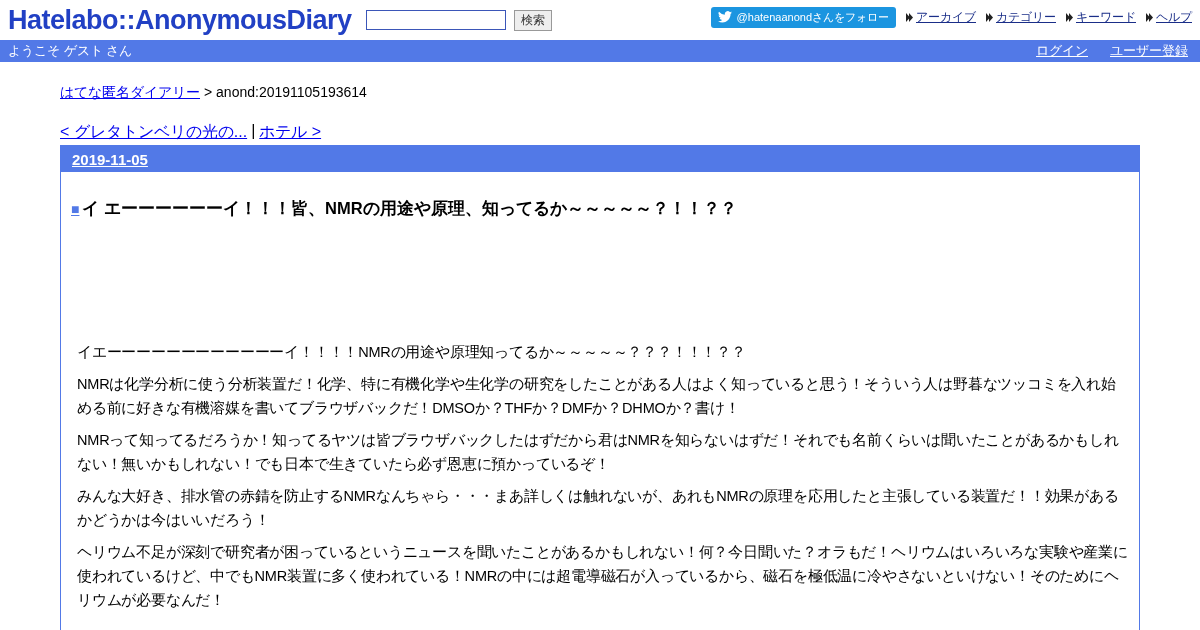 The height and width of the screenshot is (630, 1200). Describe the element at coordinates (1149, 51) in the screenshot. I see `user-link: ユーザー登録` at that location.